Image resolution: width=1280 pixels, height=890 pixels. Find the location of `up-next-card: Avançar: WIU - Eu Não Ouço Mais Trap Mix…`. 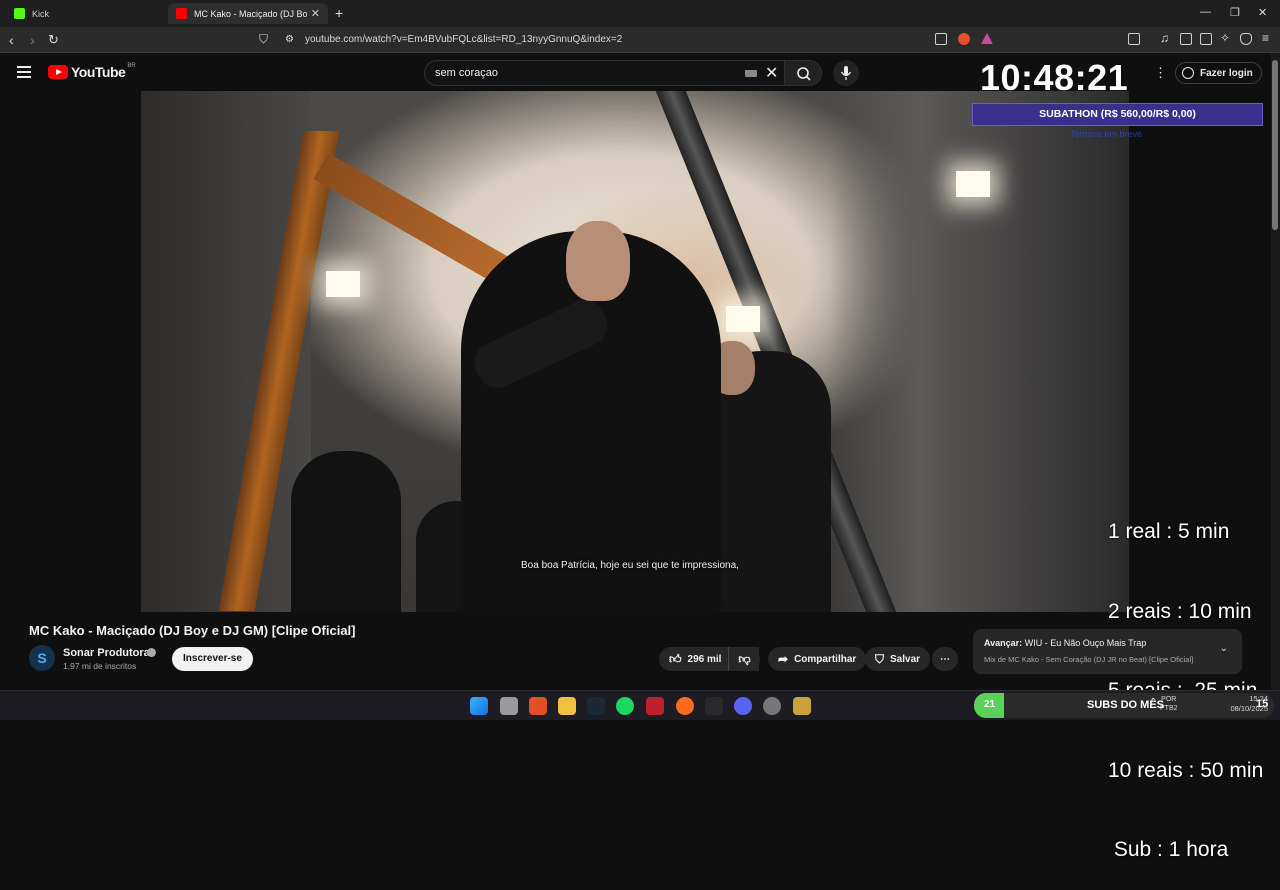

up-next-card: Avançar: WIU - Eu Não Ouço Mais Trap Mix… is located at coordinates (1107, 651).